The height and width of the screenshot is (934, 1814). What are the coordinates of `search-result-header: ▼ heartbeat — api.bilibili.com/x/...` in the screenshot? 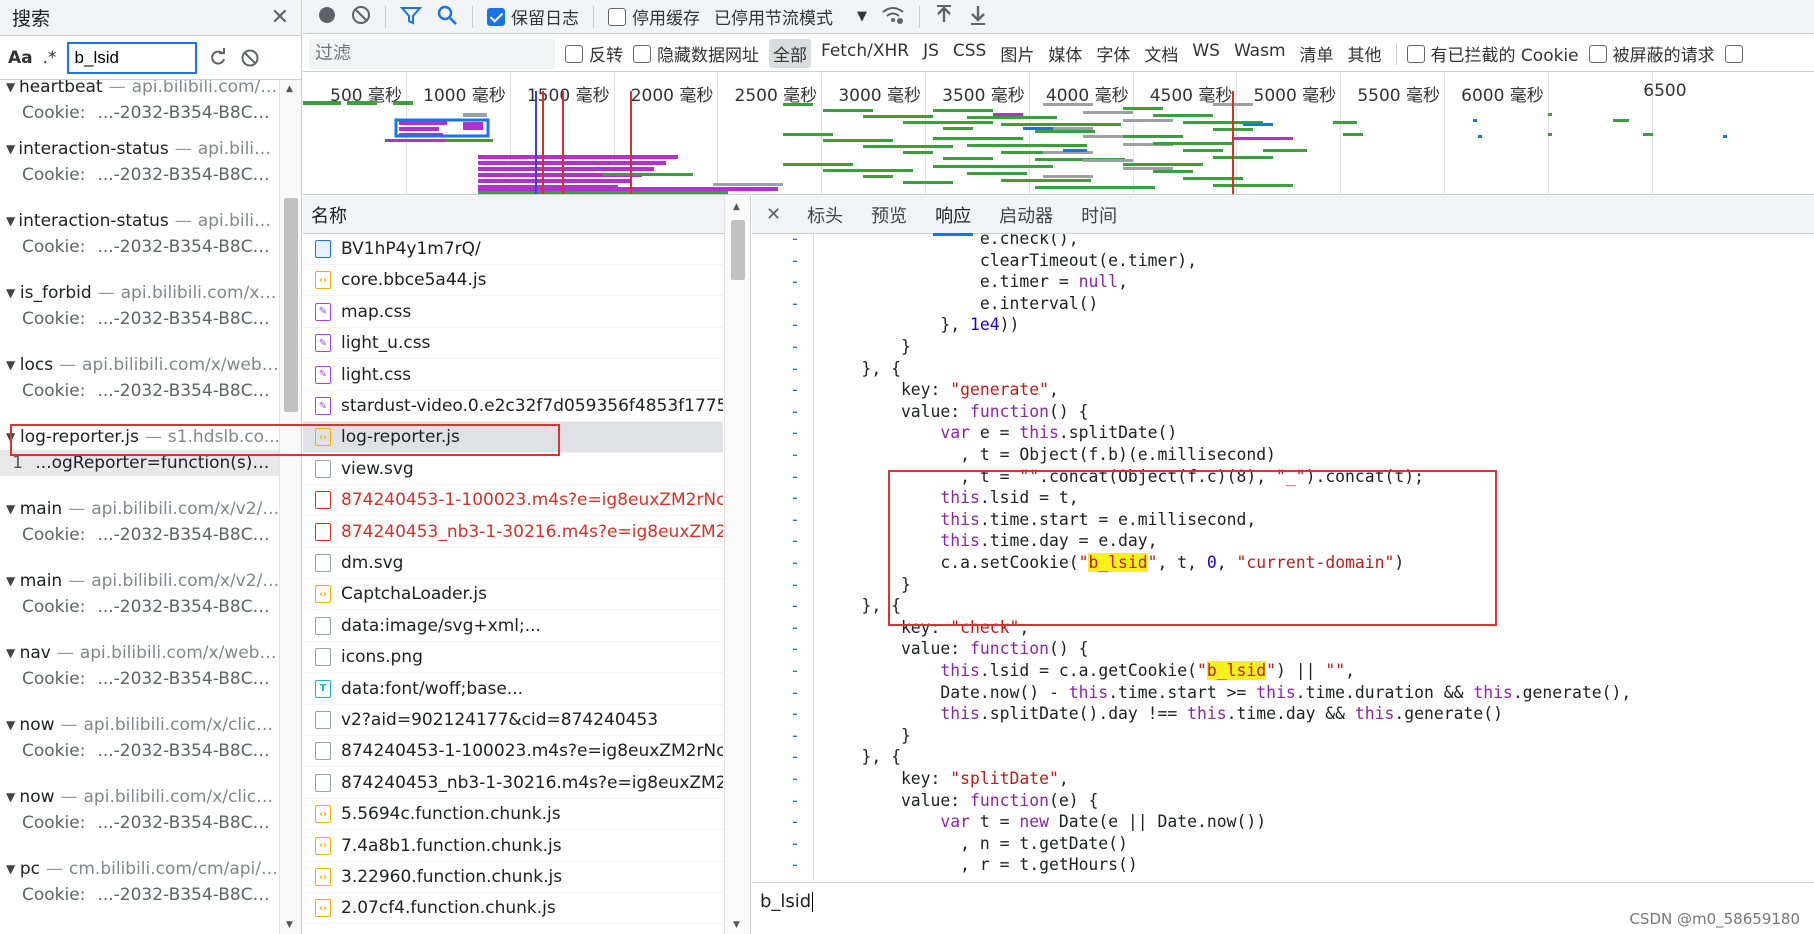 It's located at (140, 90).